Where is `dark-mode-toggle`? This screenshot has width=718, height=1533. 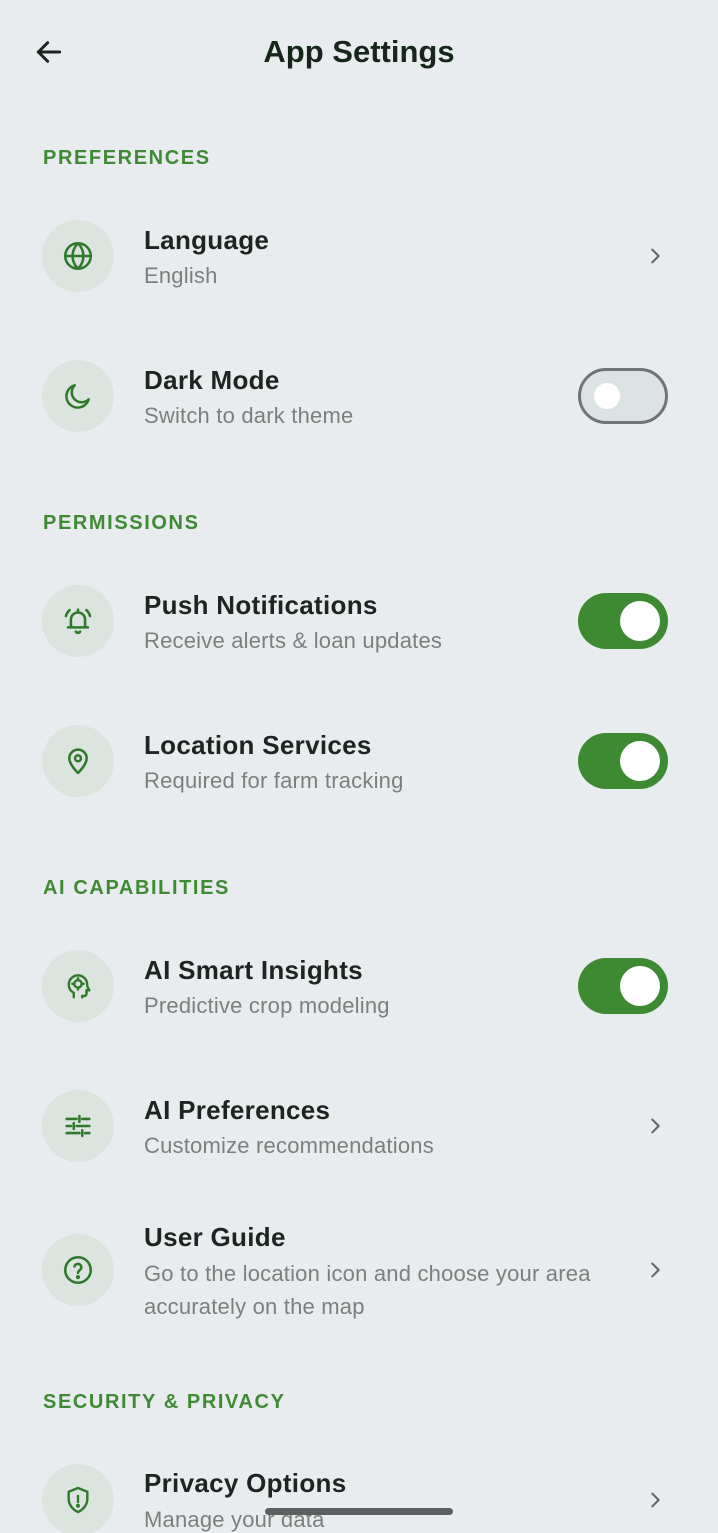 dark-mode-toggle is located at coordinates (623, 396).